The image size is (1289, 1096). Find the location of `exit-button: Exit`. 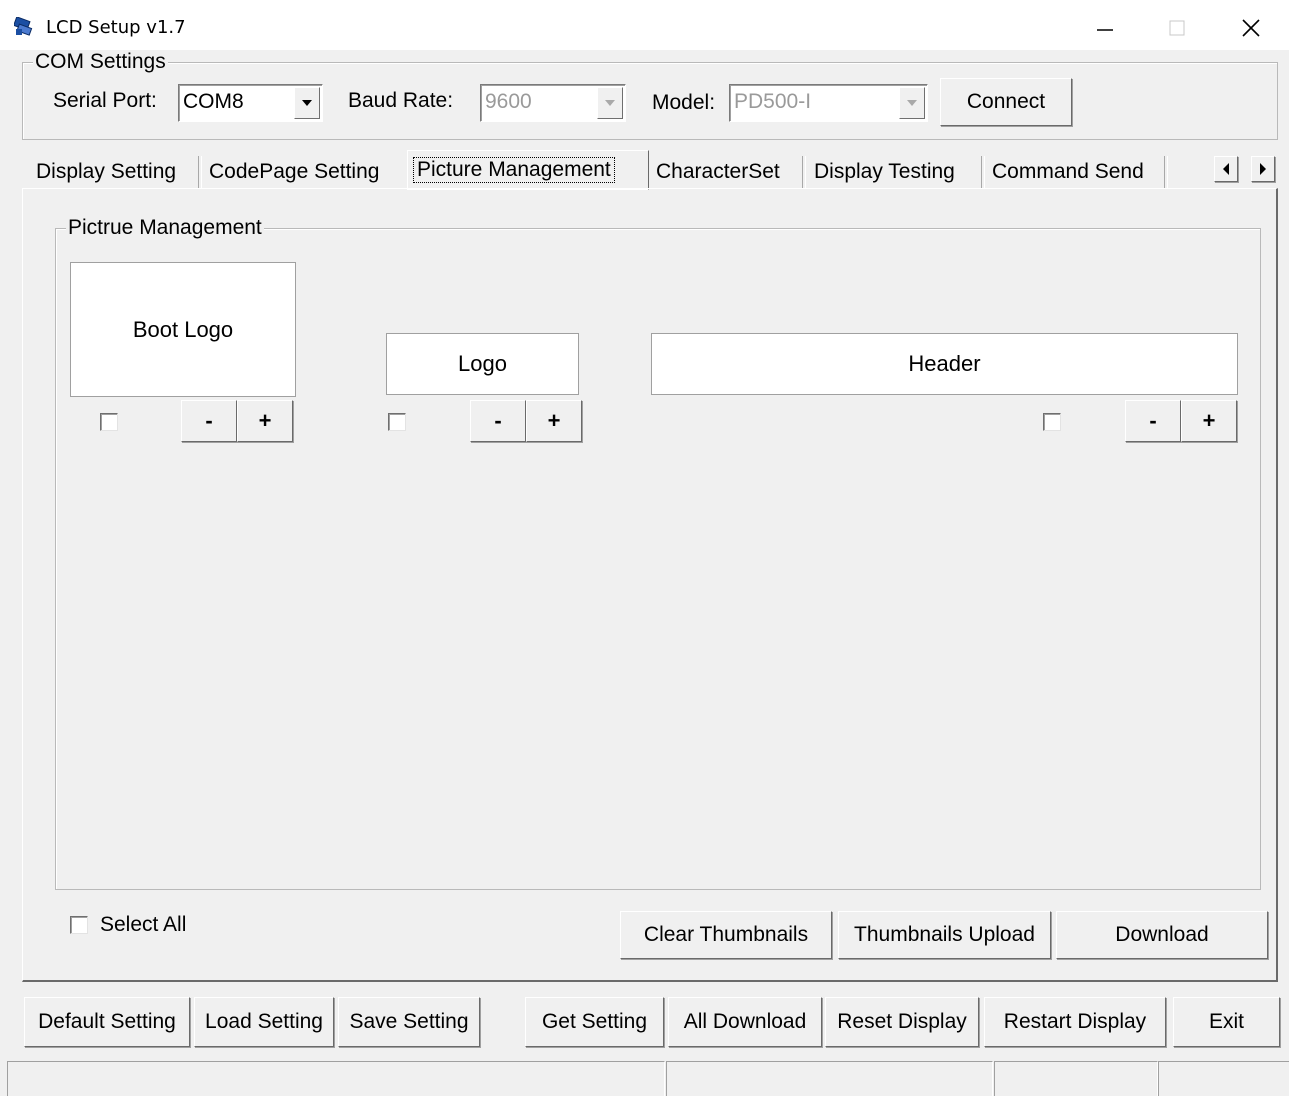

exit-button: Exit is located at coordinates (1226, 1022).